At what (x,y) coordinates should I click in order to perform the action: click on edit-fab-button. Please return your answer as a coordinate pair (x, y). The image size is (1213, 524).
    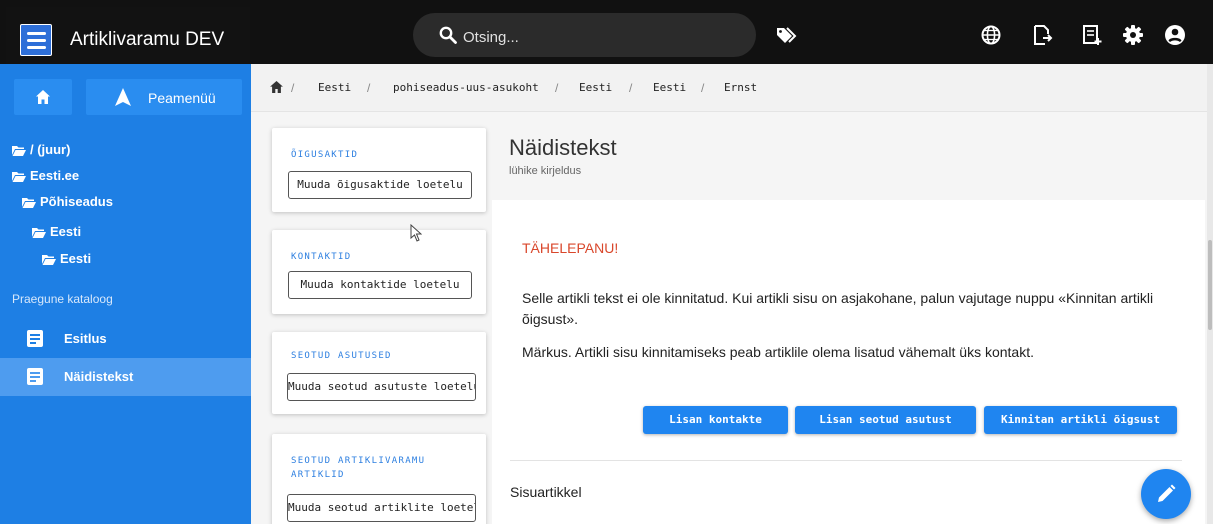
    Looking at the image, I should click on (1166, 494).